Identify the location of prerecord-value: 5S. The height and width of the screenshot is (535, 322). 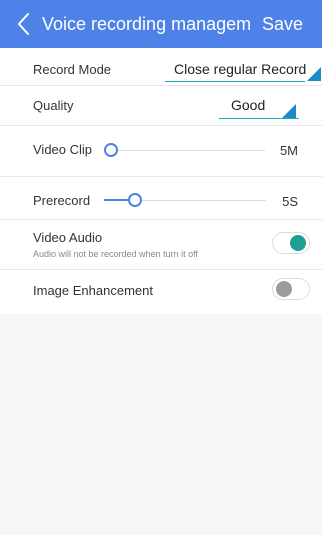
(290, 201).